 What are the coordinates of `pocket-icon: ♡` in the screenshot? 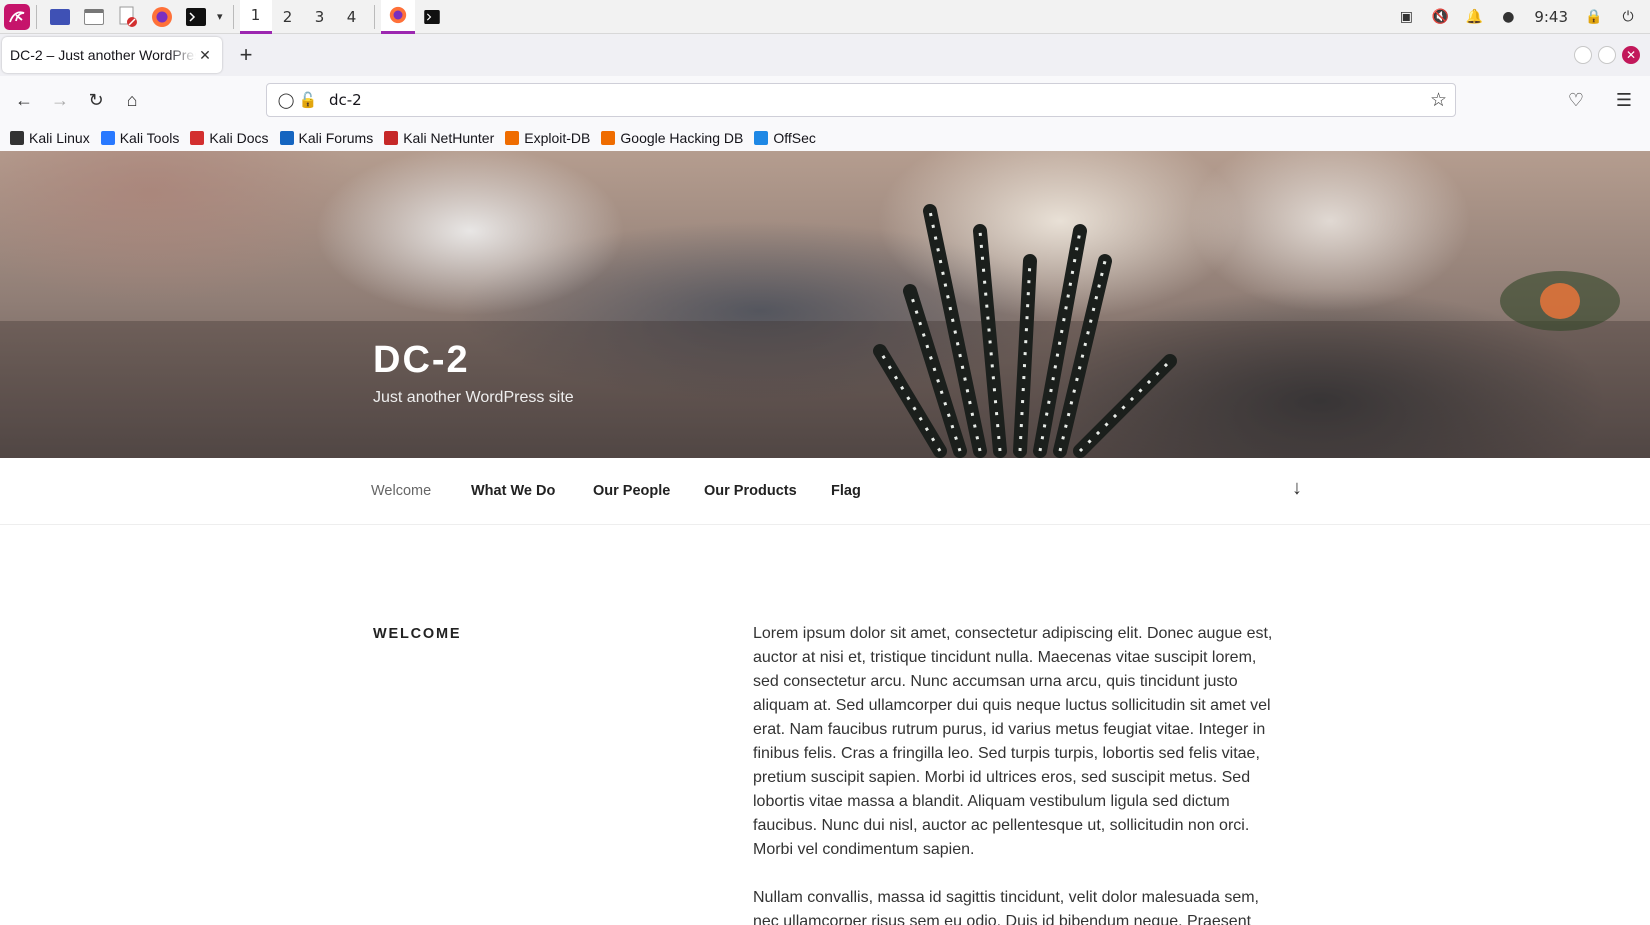 It's located at (1576, 100).